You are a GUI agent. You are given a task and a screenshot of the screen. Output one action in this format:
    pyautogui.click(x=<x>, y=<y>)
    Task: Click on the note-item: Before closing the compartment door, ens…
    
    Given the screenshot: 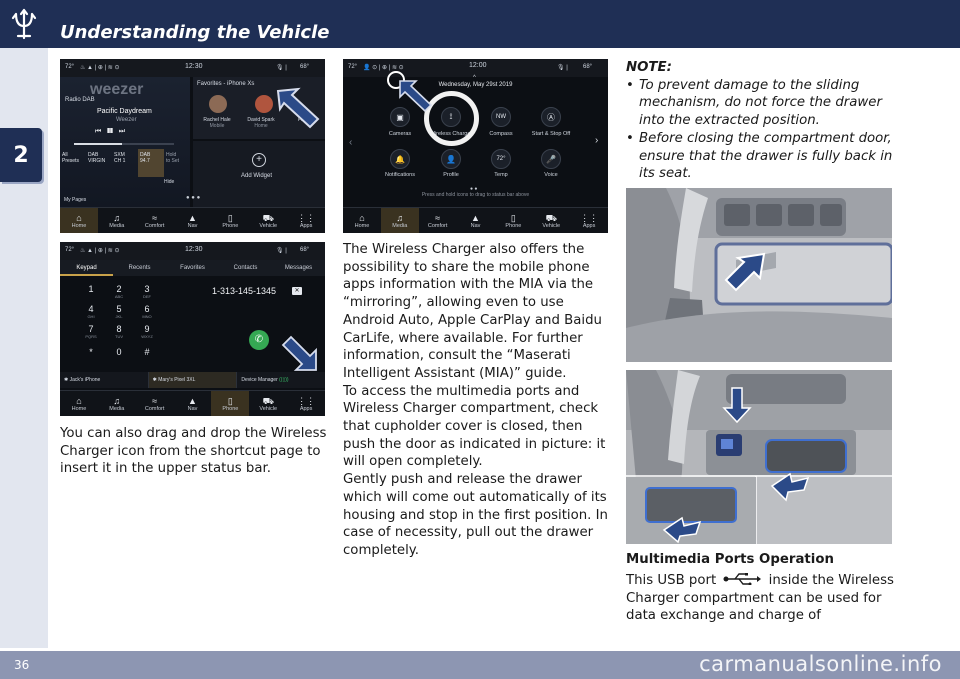 What is the action you would take?
    pyautogui.click(x=761, y=156)
    